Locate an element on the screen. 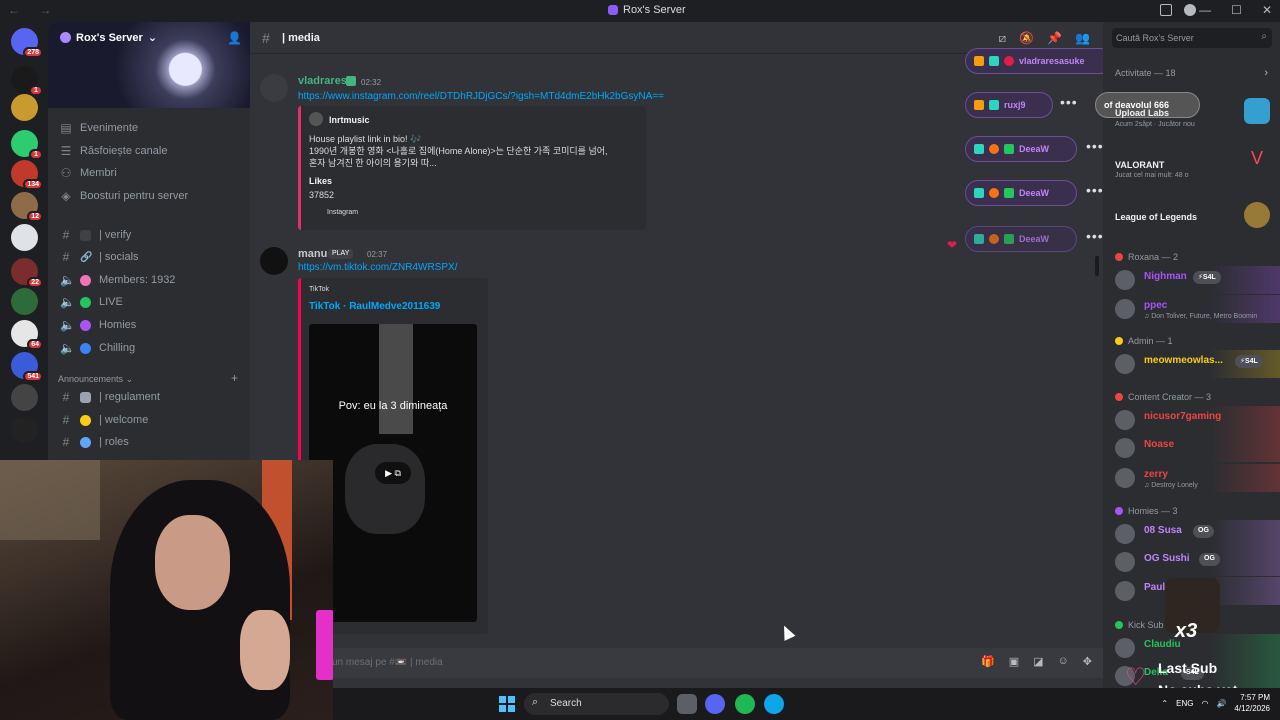  message-author: manu is located at coordinates (312, 254).